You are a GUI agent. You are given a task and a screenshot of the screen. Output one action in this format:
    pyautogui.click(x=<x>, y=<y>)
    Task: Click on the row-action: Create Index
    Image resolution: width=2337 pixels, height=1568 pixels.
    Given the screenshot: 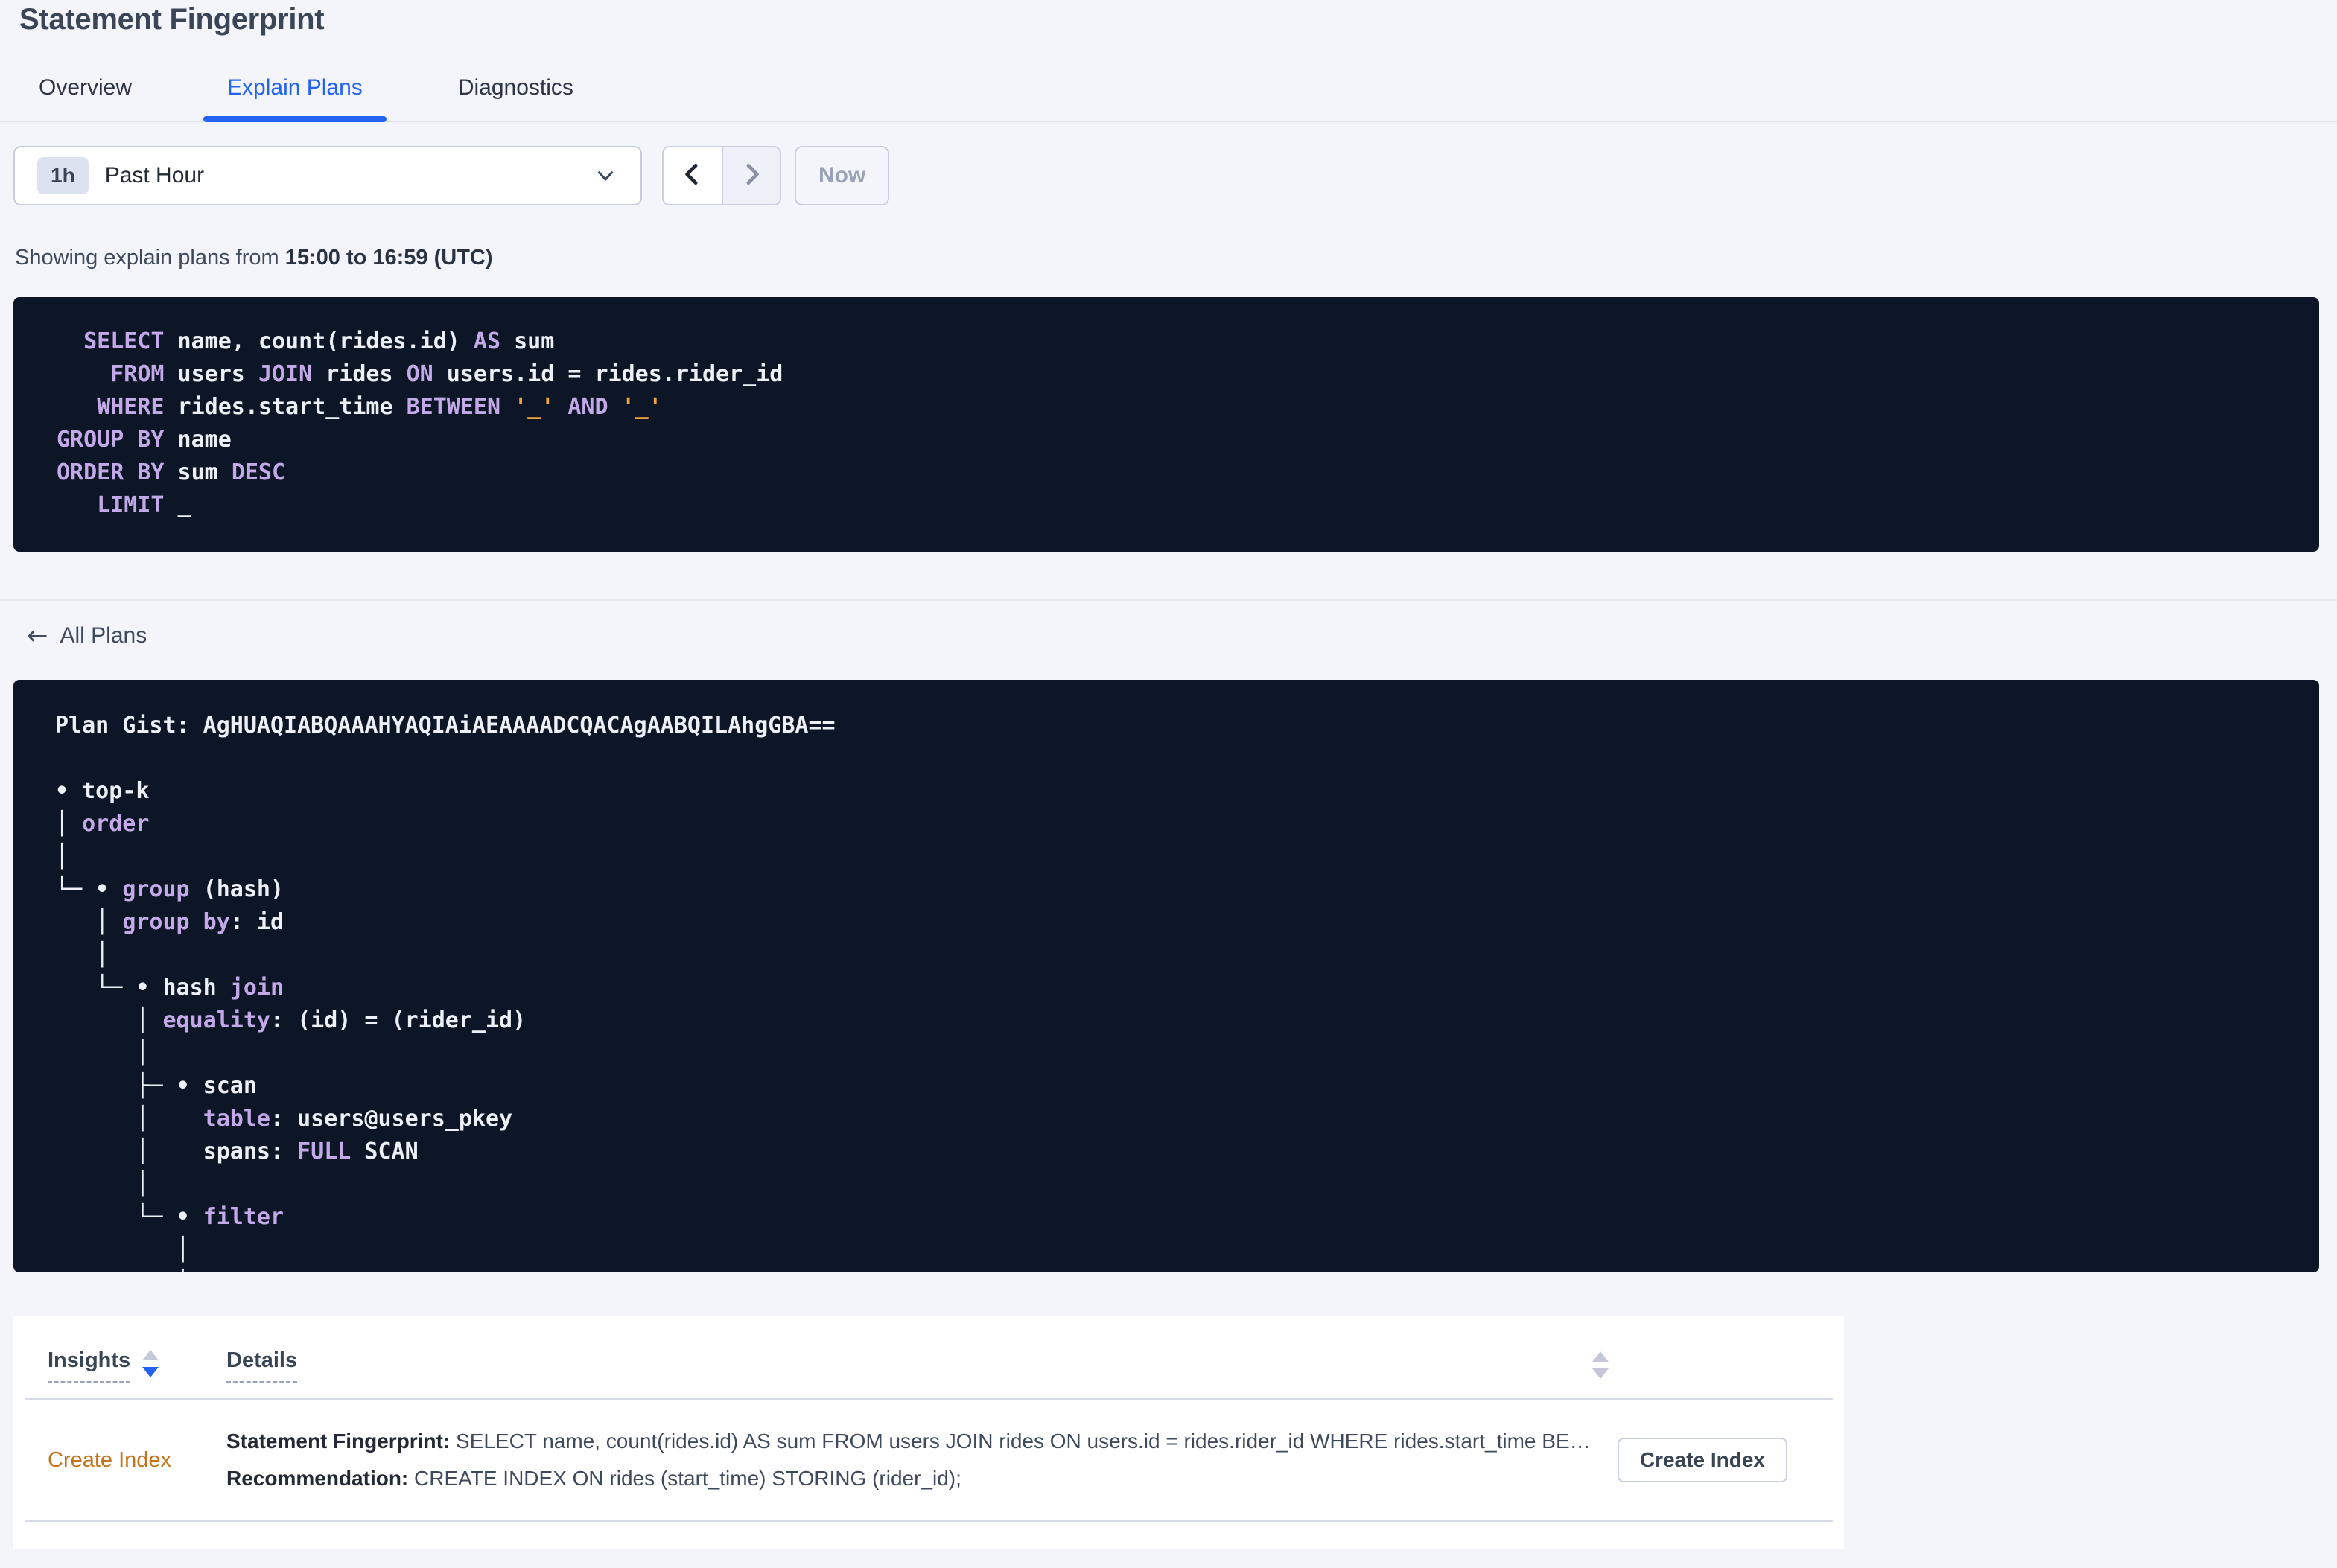 What is the action you would take?
    pyautogui.click(x=1702, y=1460)
    